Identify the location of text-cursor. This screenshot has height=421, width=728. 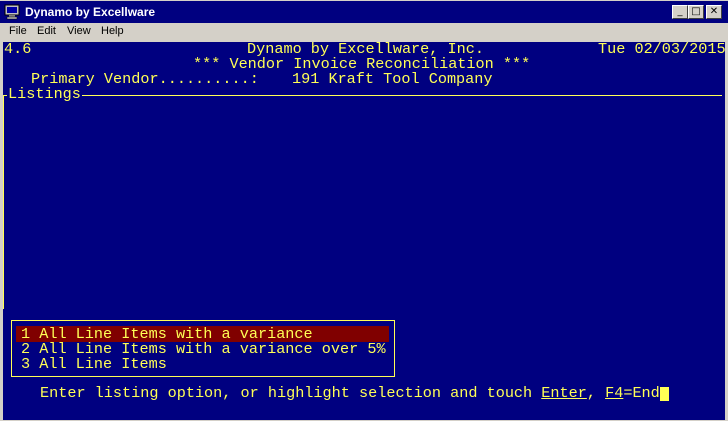
(664, 394).